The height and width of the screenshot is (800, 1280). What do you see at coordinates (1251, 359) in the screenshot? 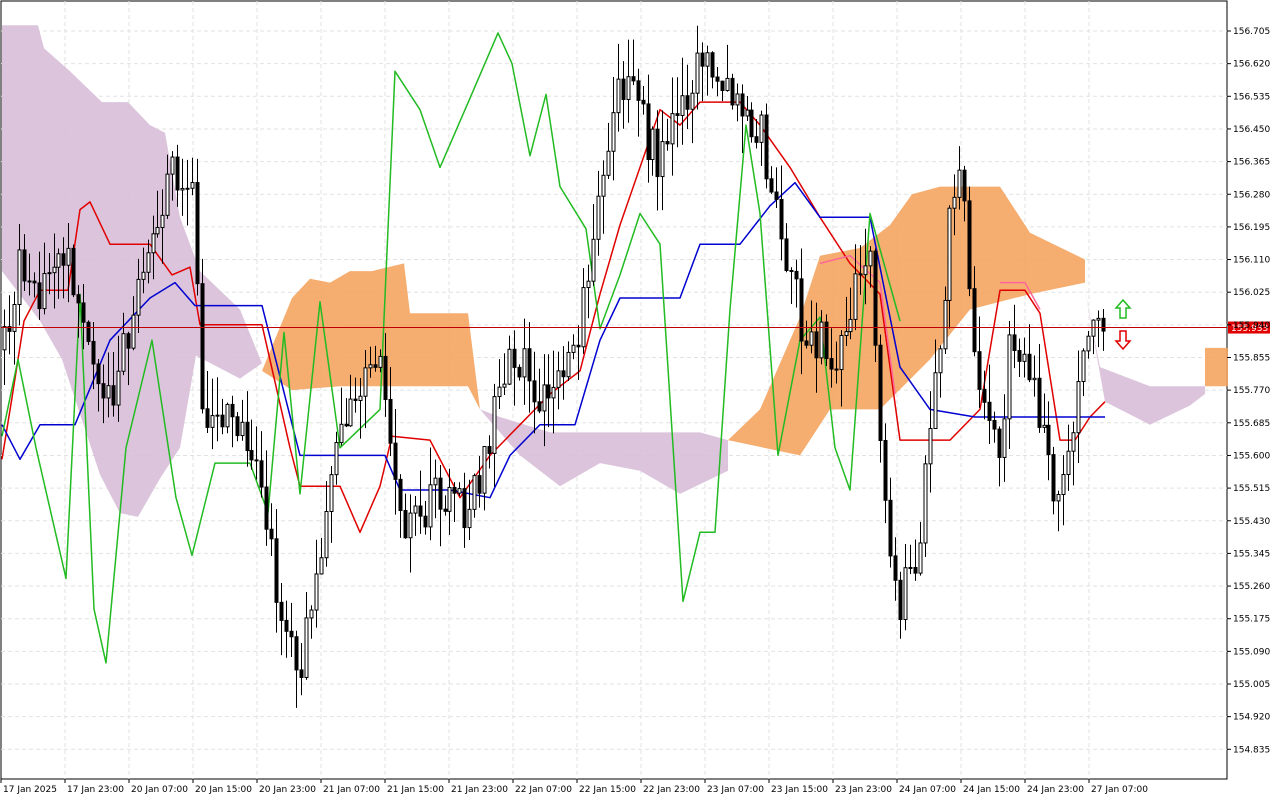
I see `y-tick-label: 155.855` at bounding box center [1251, 359].